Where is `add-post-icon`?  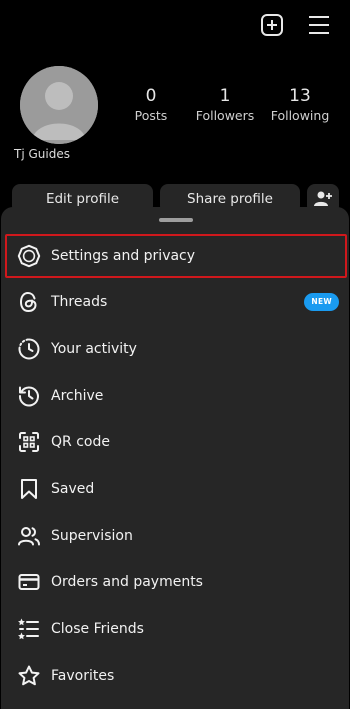
add-post-icon is located at coordinates (272, 25).